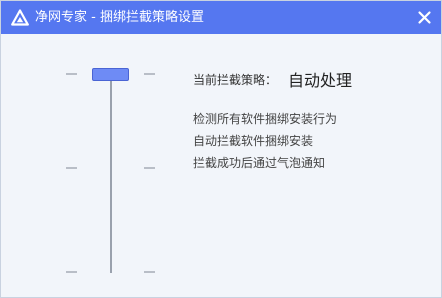 This screenshot has height=298, width=442. What do you see at coordinates (221, 17) in the screenshot?
I see `title-bar: 净网专家 - 捆绑拦截策略设置` at bounding box center [221, 17].